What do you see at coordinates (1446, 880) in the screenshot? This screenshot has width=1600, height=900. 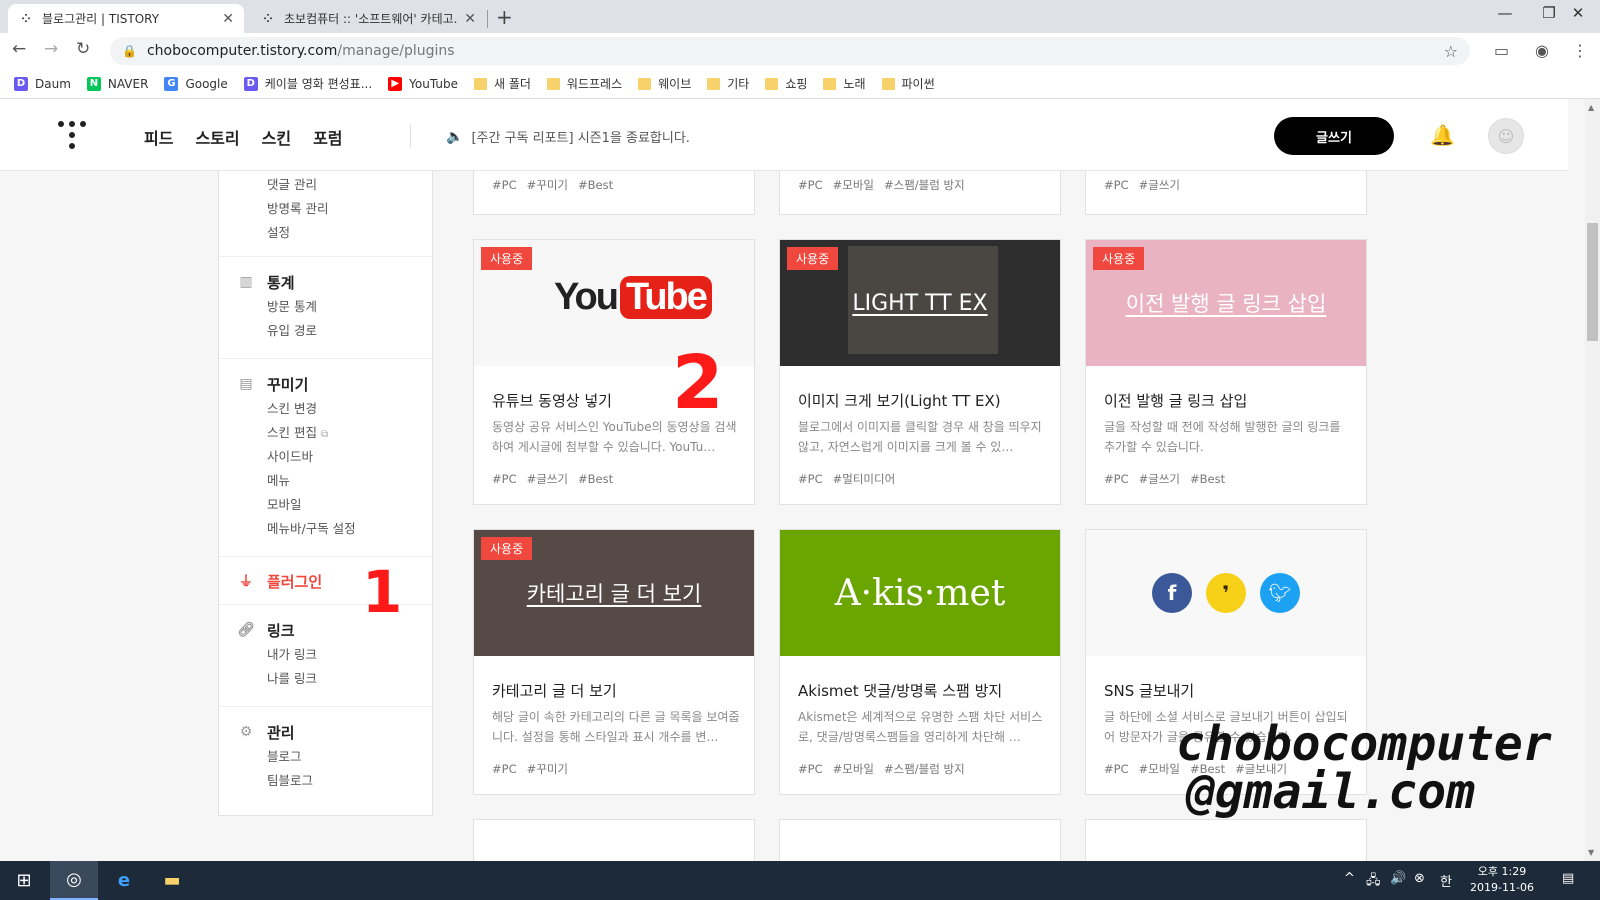 I see `ime-indicator: 한` at bounding box center [1446, 880].